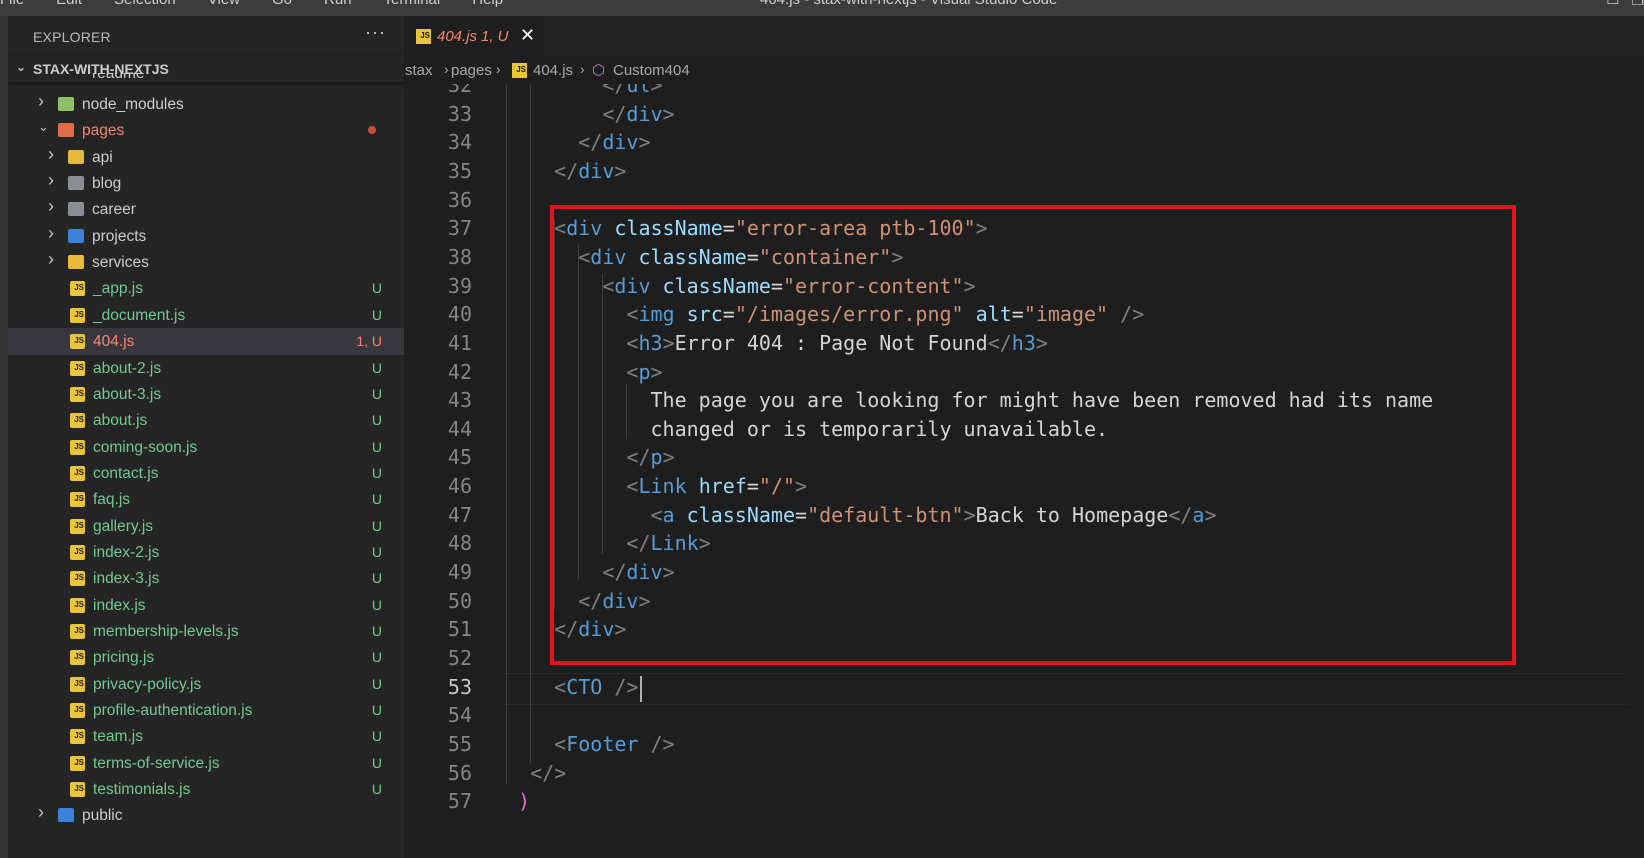 The image size is (1644, 858). I want to click on tree-item-label: 404.js, so click(114, 342).